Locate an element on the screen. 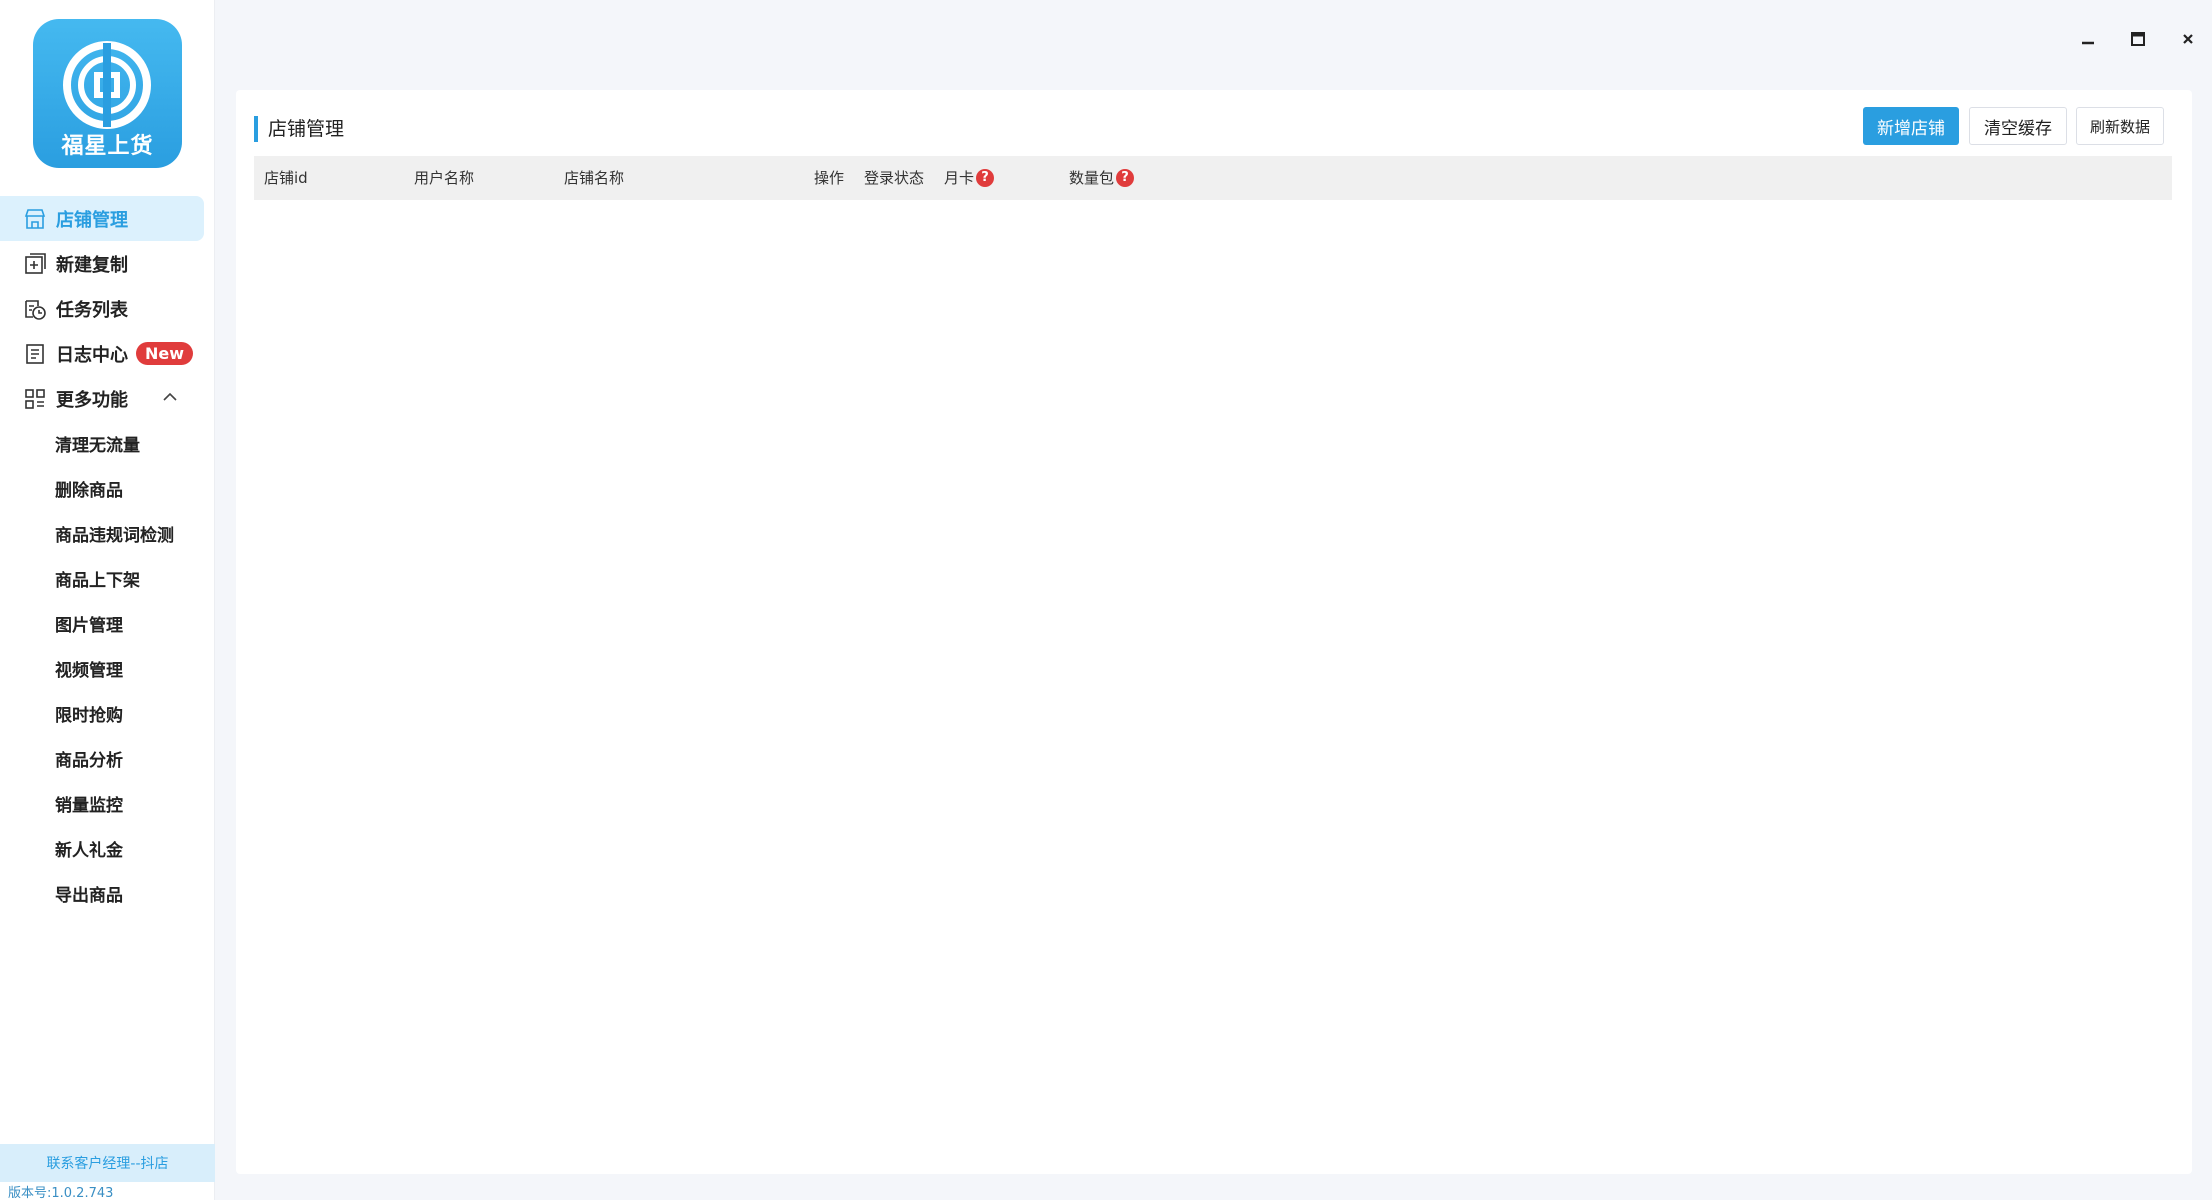  sidebar-subitem-newcomer-gift: 新人礼金 is located at coordinates (107, 848).